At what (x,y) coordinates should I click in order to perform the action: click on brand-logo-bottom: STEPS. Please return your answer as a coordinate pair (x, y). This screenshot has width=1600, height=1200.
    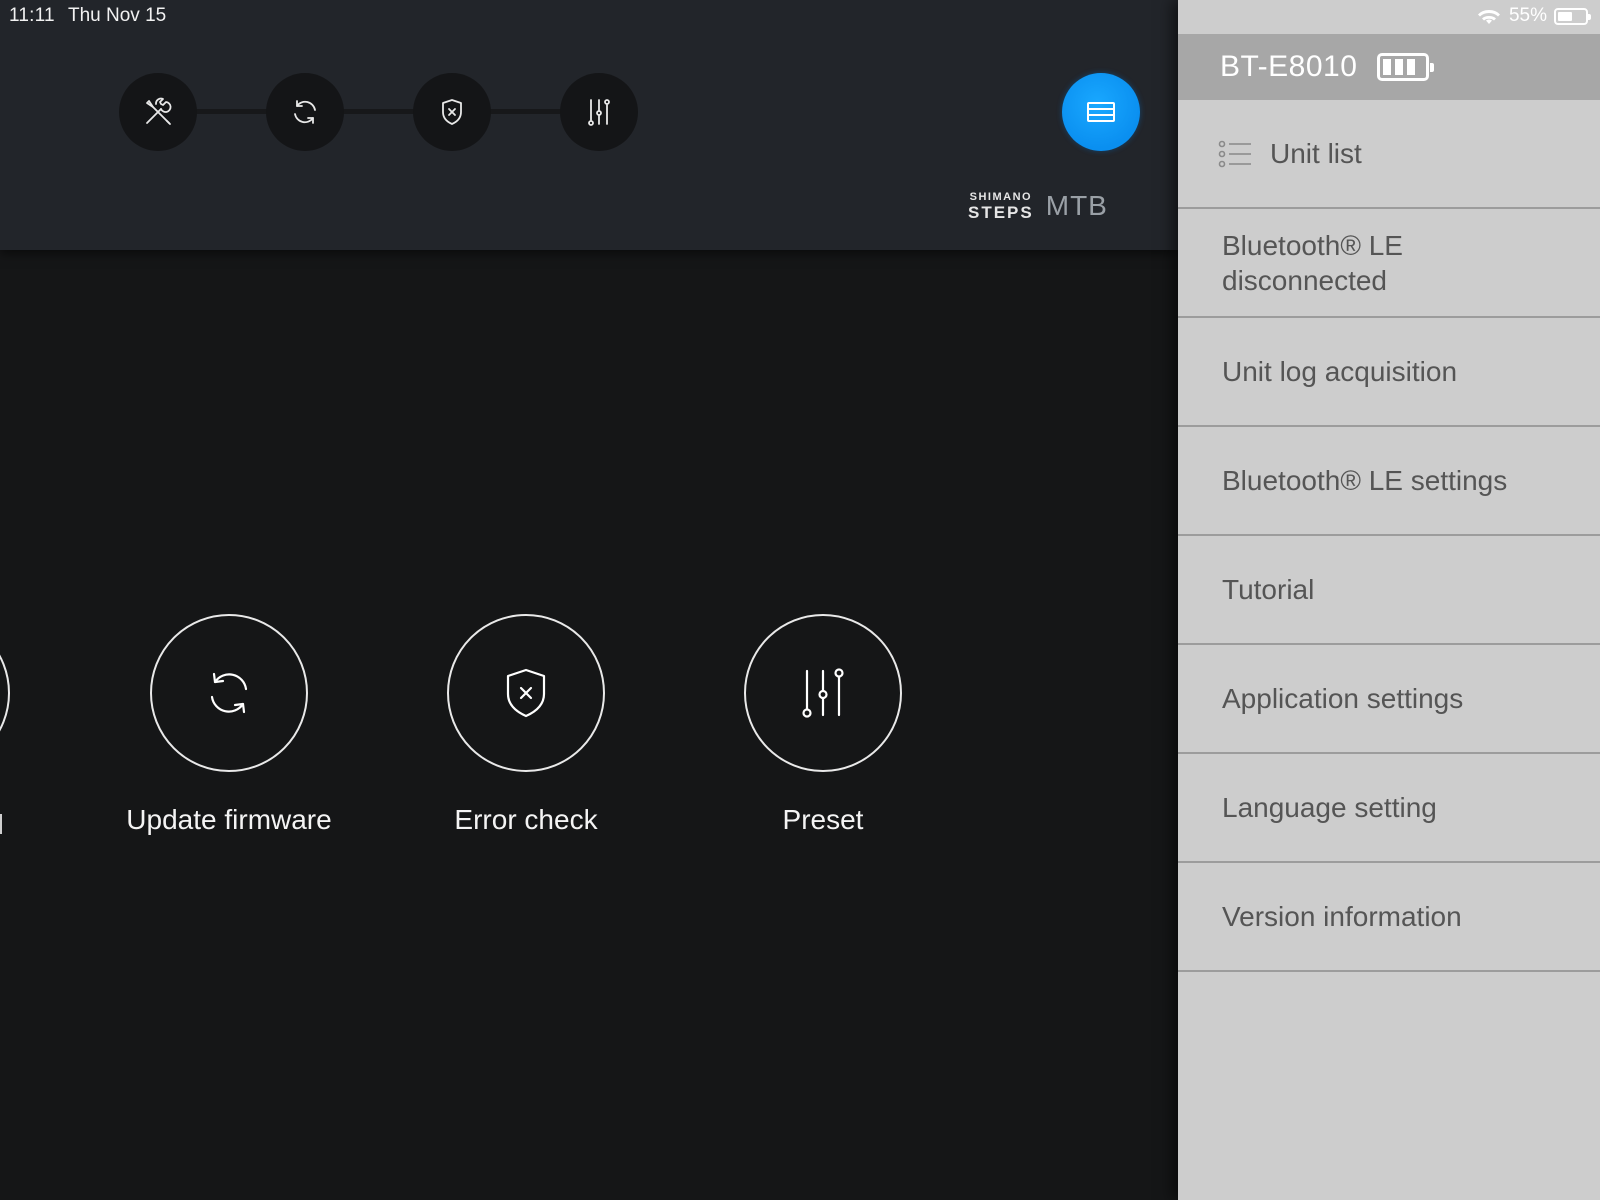
    Looking at the image, I should click on (1001, 212).